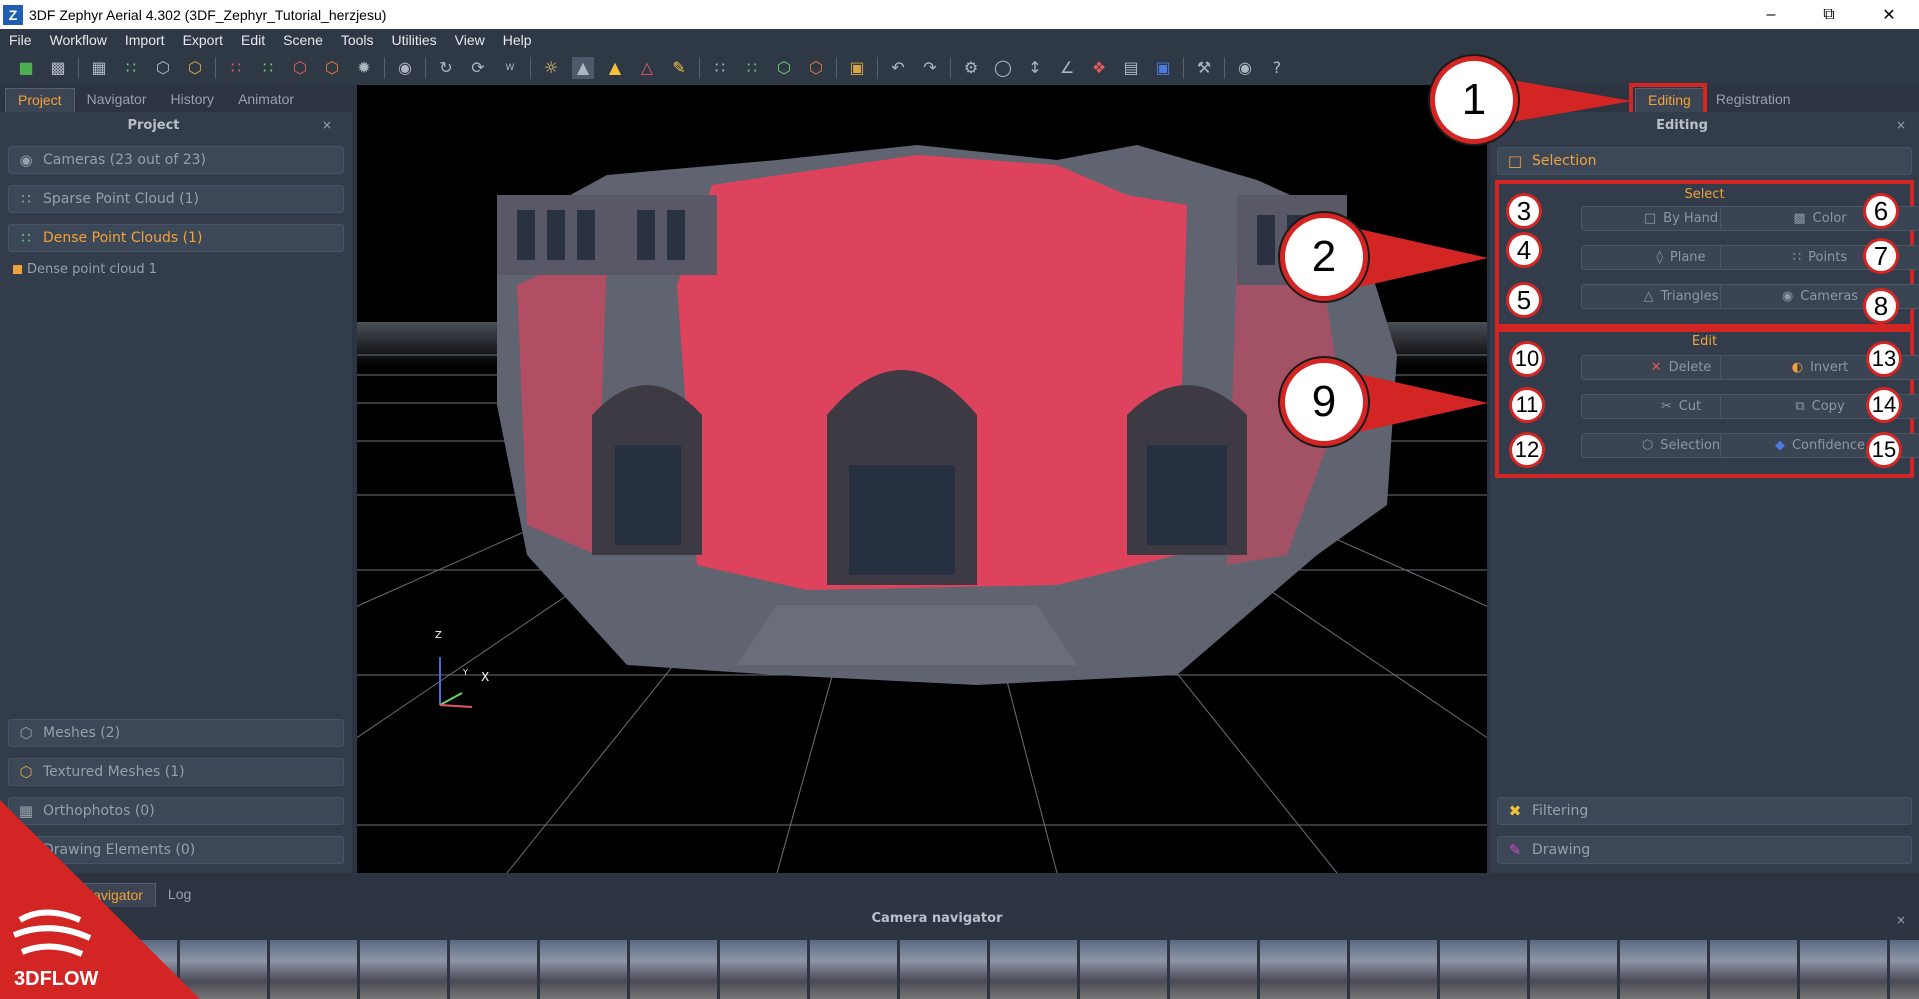  Describe the element at coordinates (253, 40) in the screenshot. I see `menu-edit: Edit` at that location.